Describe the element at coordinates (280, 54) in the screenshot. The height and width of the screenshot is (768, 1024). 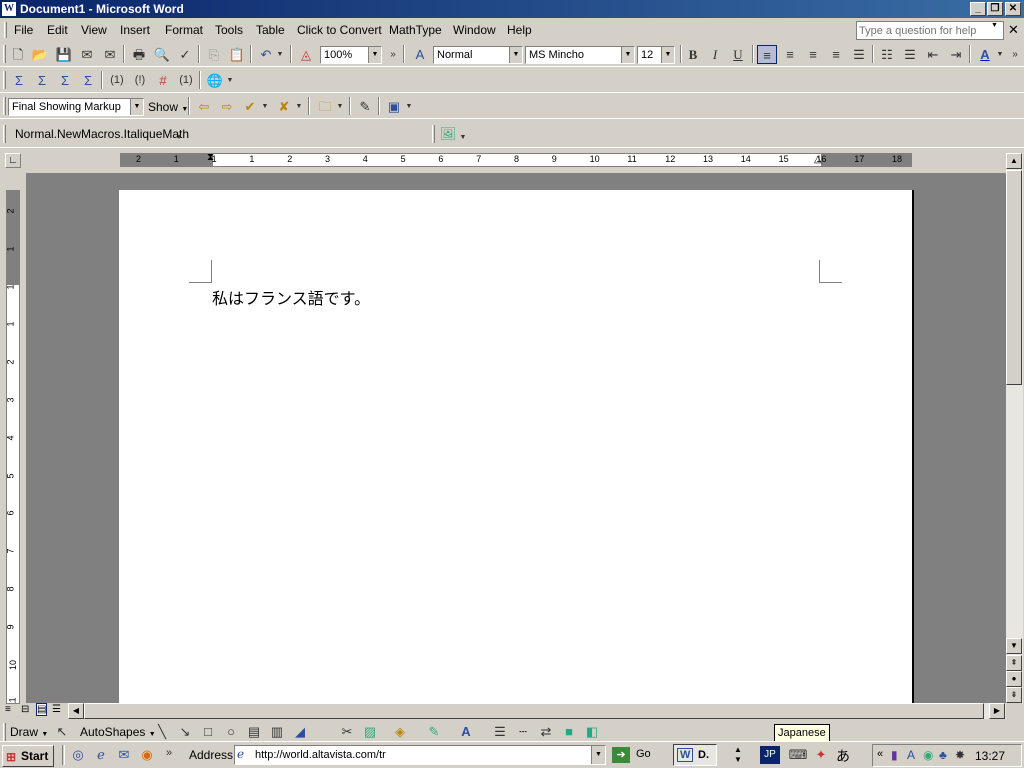
I see `undo-dropdown-icon: ▼` at that location.